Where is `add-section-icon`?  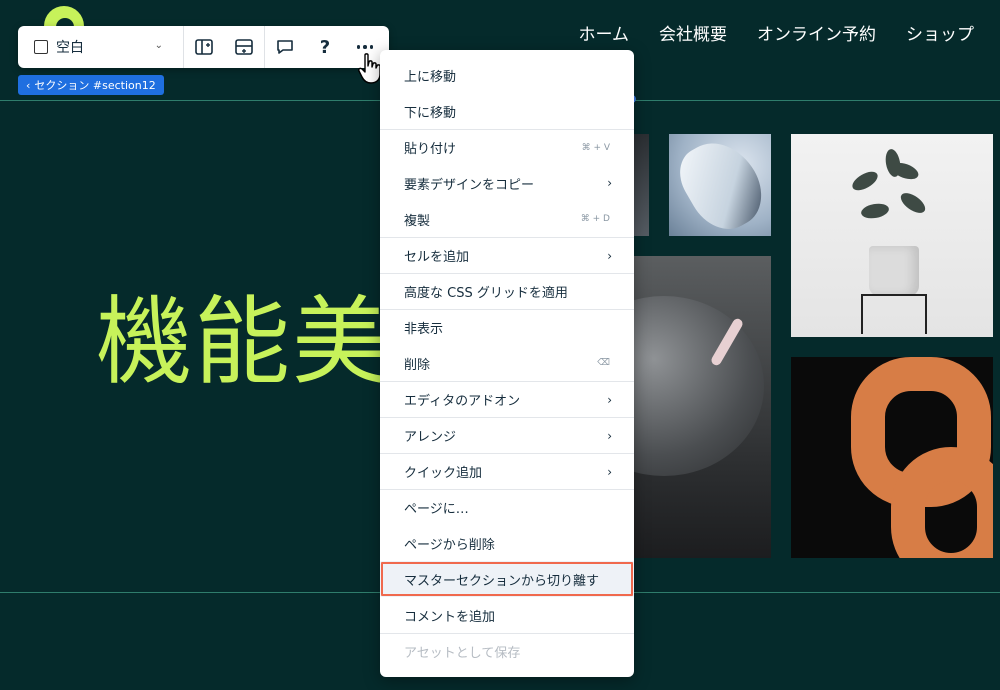 add-section-icon is located at coordinates (244, 47).